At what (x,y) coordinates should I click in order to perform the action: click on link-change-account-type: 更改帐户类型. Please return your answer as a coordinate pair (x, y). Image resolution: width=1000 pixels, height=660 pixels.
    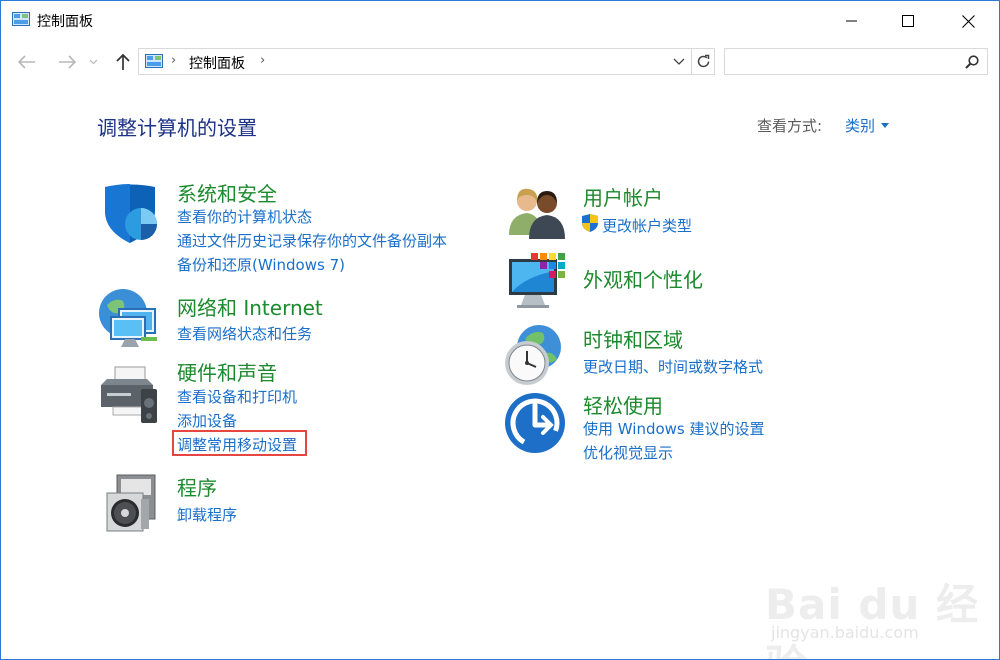
    Looking at the image, I should click on (647, 225).